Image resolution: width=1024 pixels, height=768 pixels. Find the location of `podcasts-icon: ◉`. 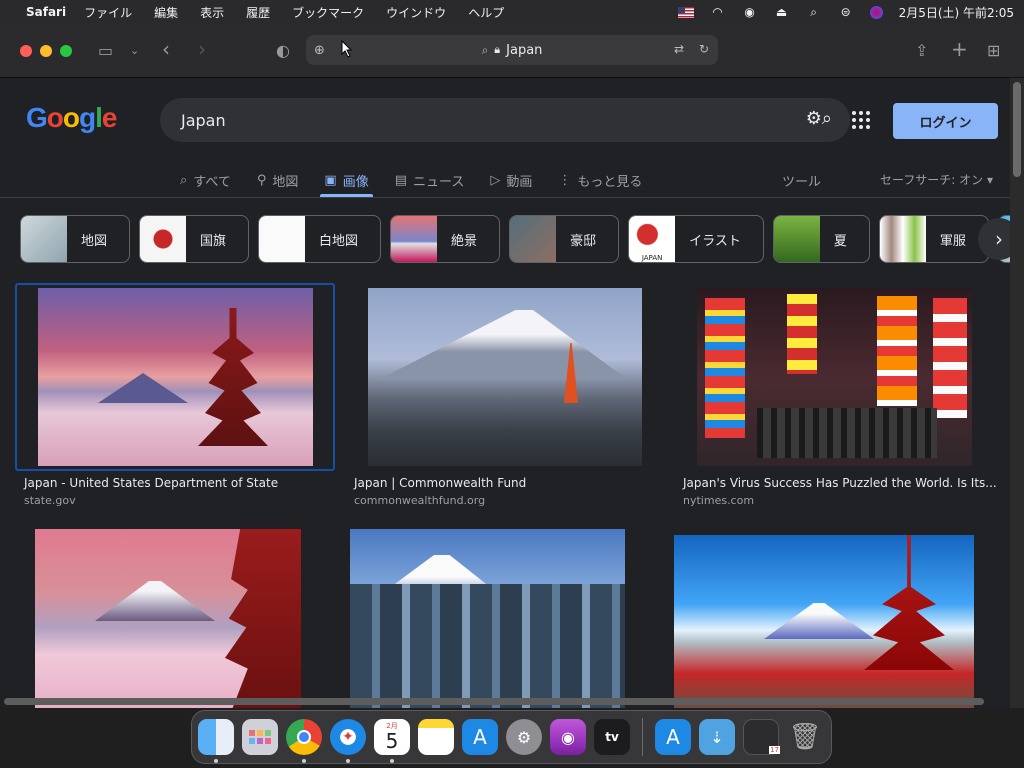

podcasts-icon: ◉ is located at coordinates (568, 737).